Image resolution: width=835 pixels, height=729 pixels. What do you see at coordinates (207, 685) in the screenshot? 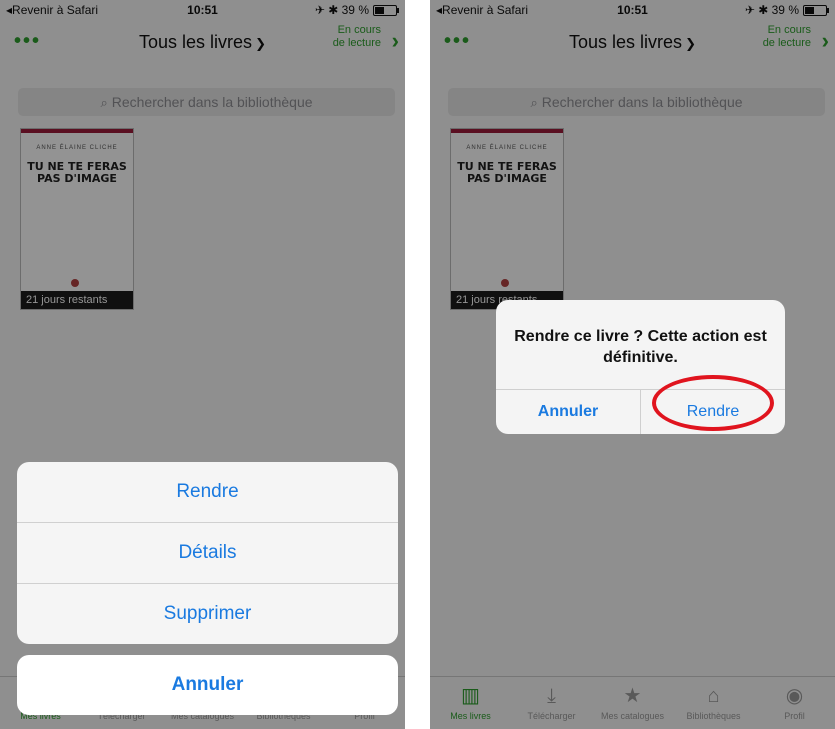
I see `cancel-button: Annuler` at bounding box center [207, 685].